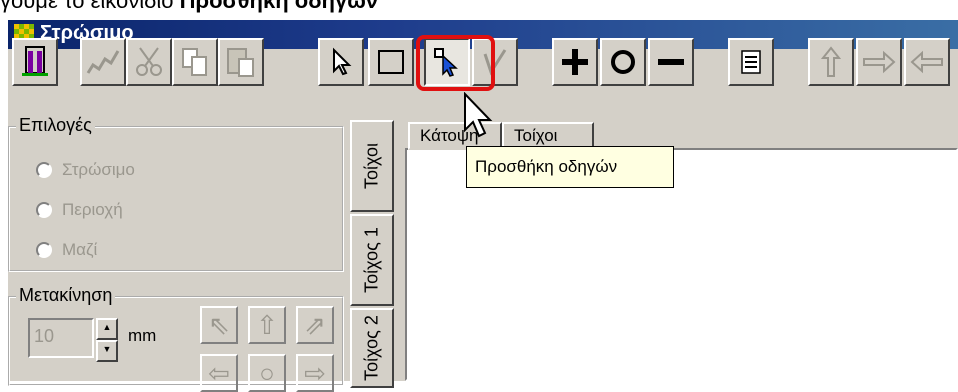  Describe the element at coordinates (570, 167) in the screenshot. I see `tooltip: Προσθήκη οδηγών` at that location.